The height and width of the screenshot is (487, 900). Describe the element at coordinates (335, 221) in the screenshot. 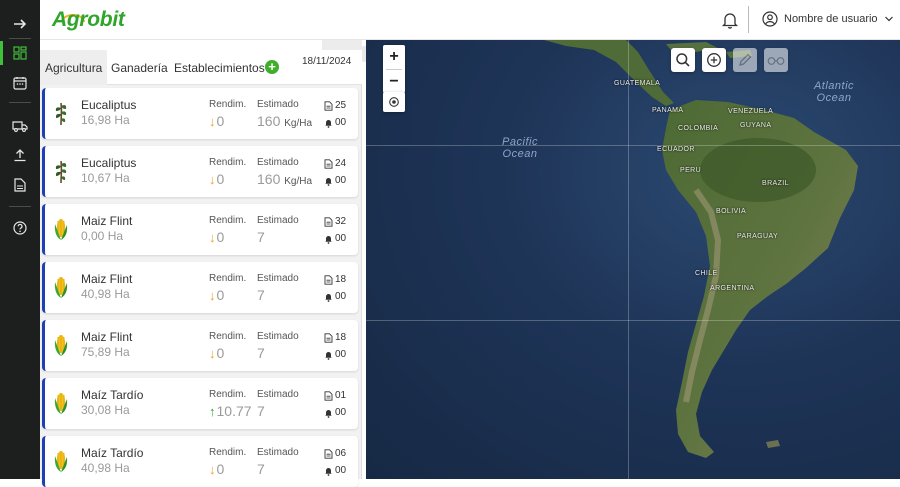

I see `documents-count: 32` at that location.